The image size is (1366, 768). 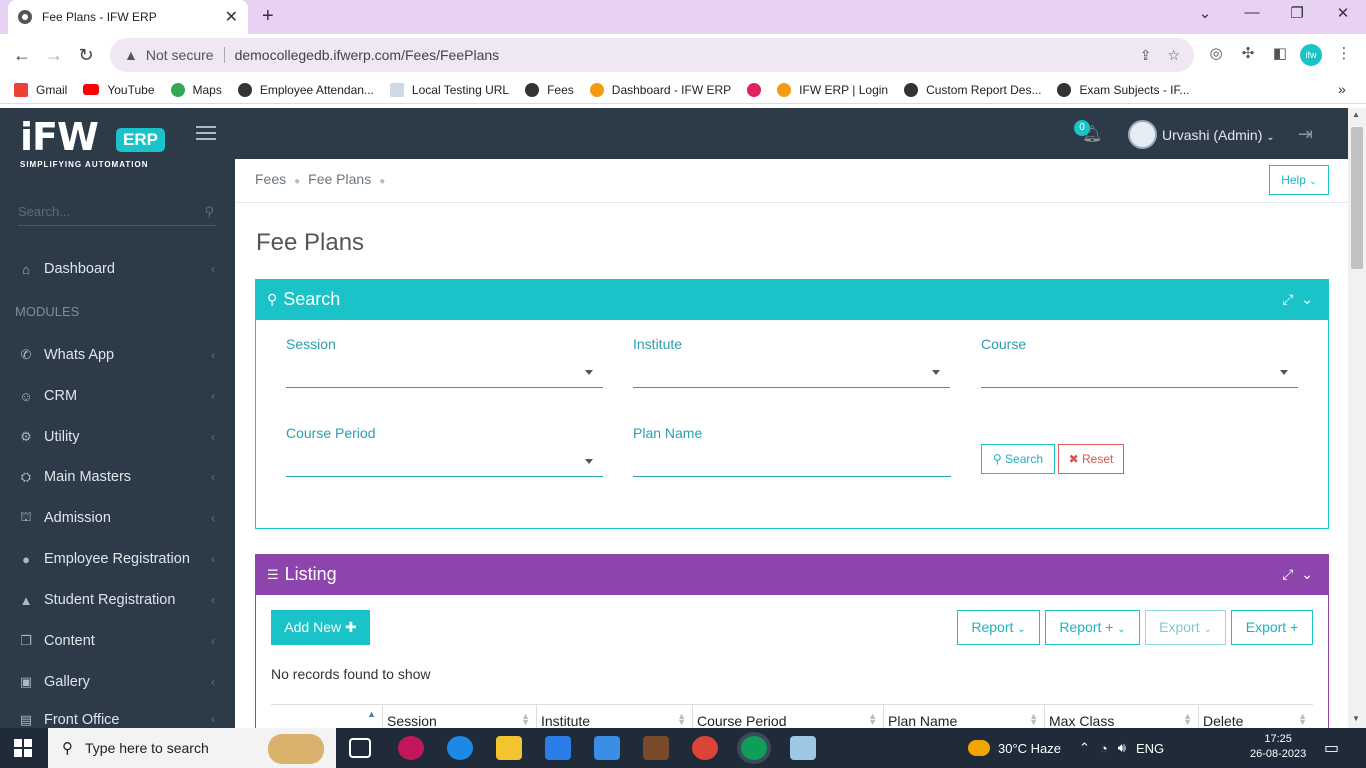 What do you see at coordinates (705, 748) in the screenshot?
I see `chrome-icon` at bounding box center [705, 748].